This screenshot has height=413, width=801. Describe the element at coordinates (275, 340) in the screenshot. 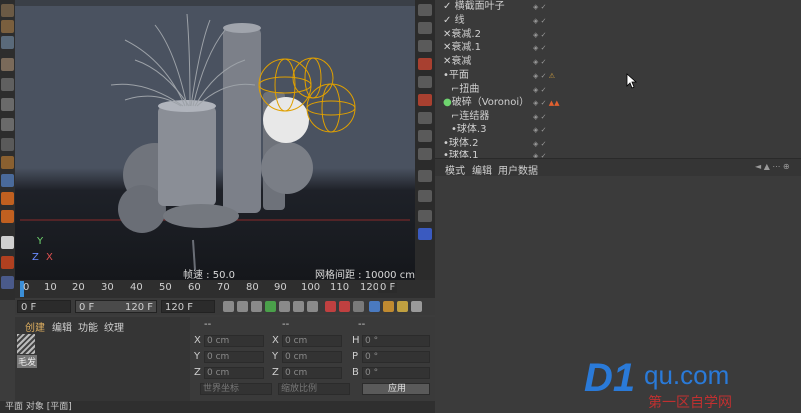

I see `coord-label: X` at that location.